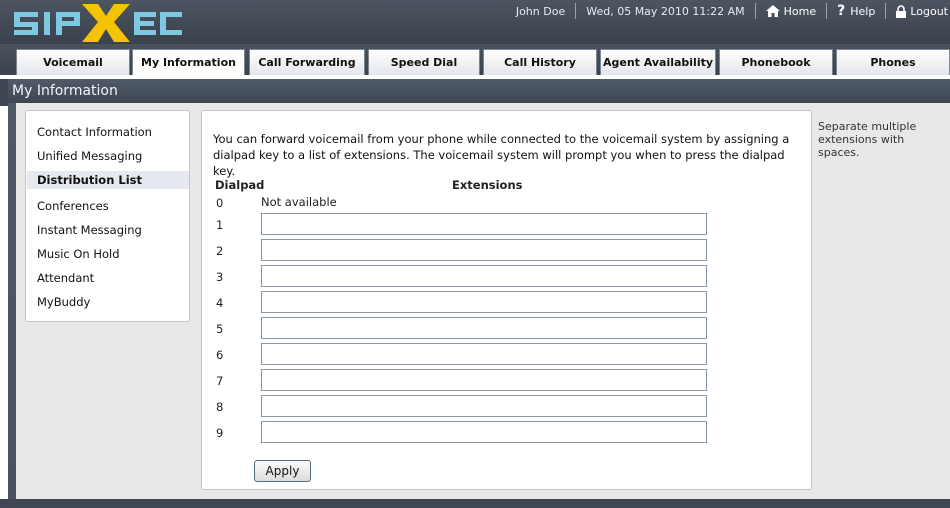  I want to click on footer-bar, so click(475, 503).